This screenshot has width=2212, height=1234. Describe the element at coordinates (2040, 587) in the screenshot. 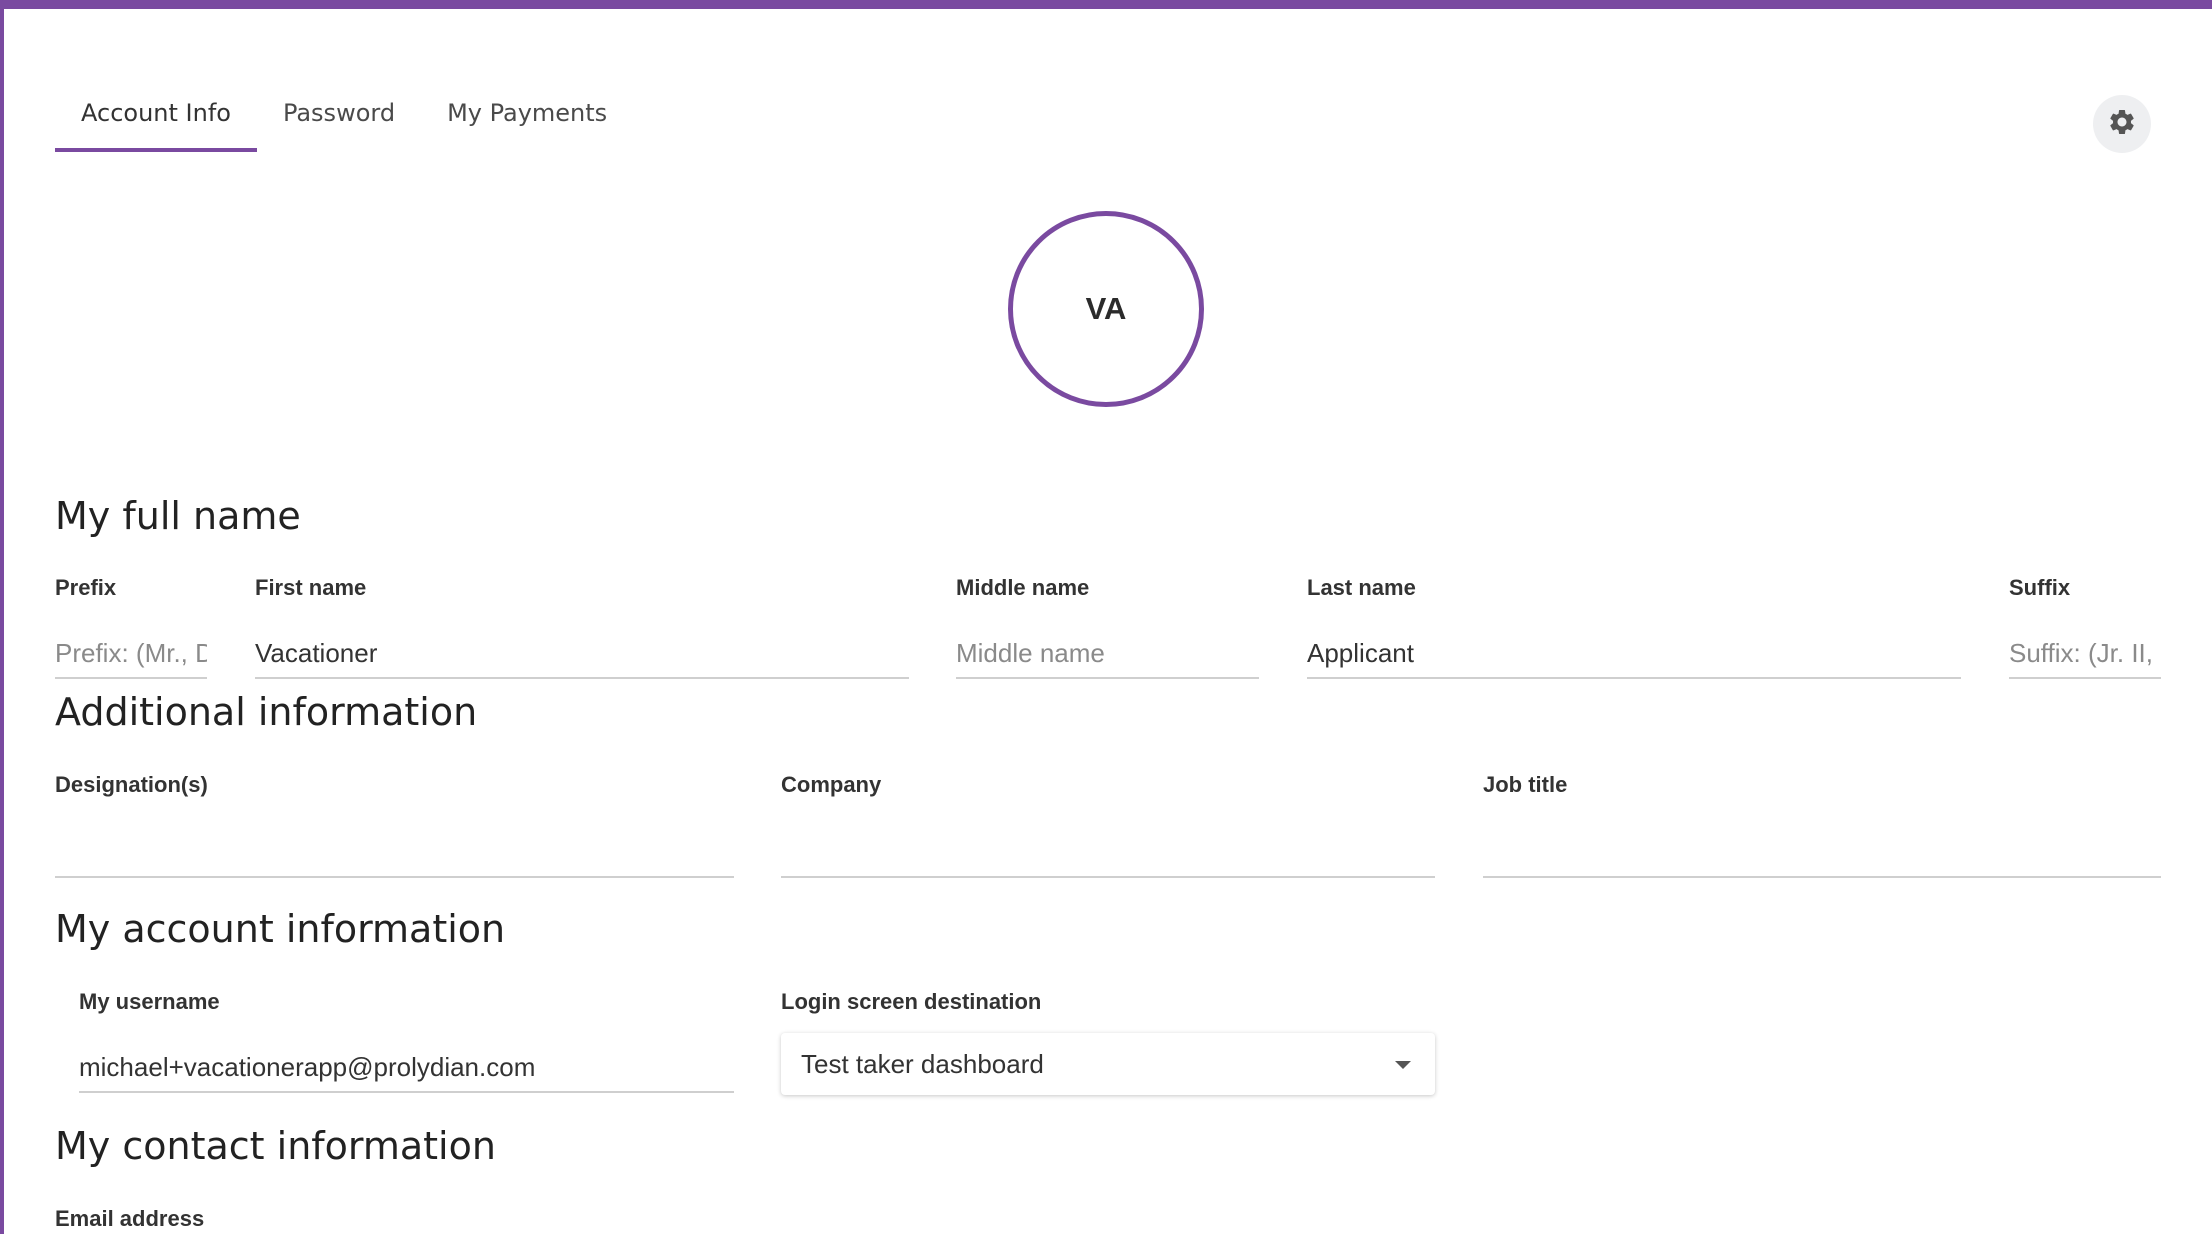

I see `suffix-label: Suffix` at that location.